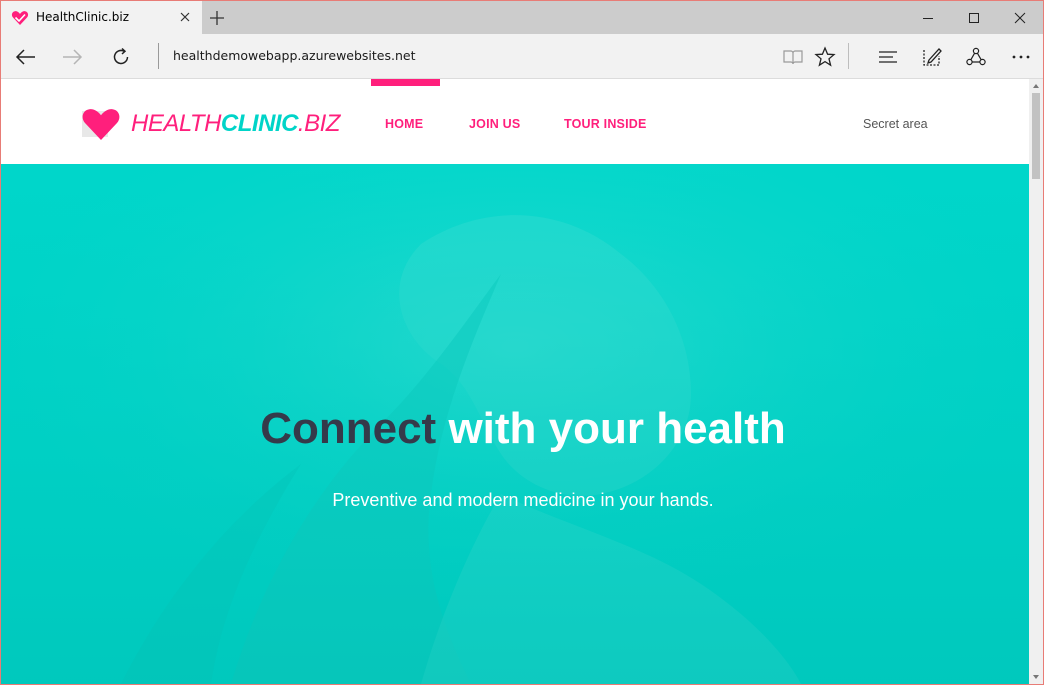 The height and width of the screenshot is (685, 1044). I want to click on close-window-button, so click(1020, 17).